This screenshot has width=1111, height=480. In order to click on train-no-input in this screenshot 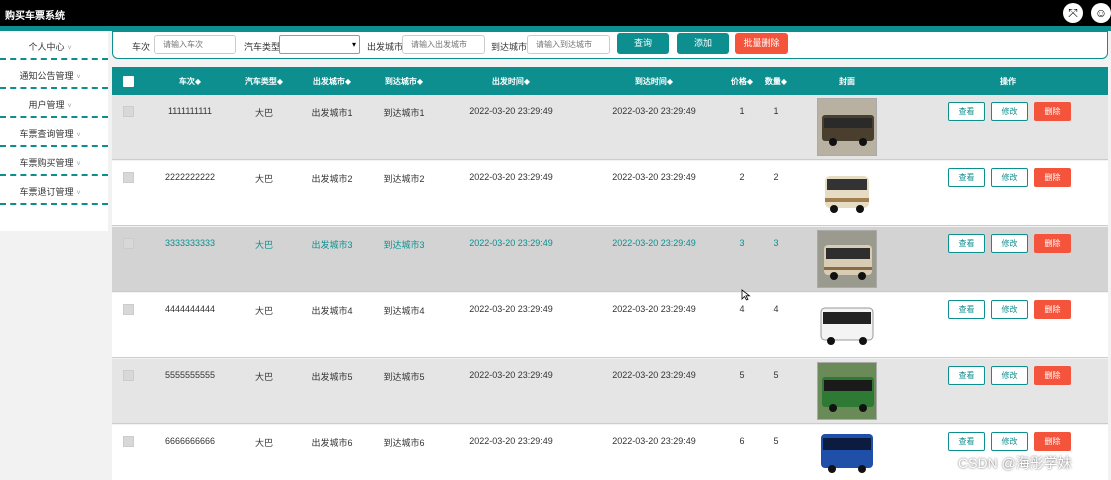, I will do `click(195, 44)`.